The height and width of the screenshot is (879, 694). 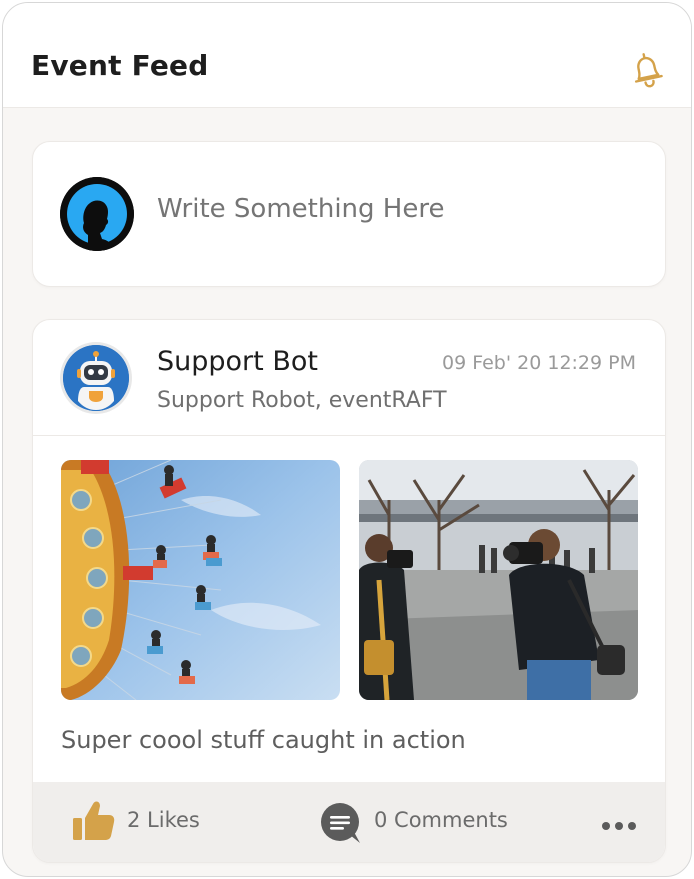 What do you see at coordinates (387, 209) in the screenshot?
I see `write-post-input` at bounding box center [387, 209].